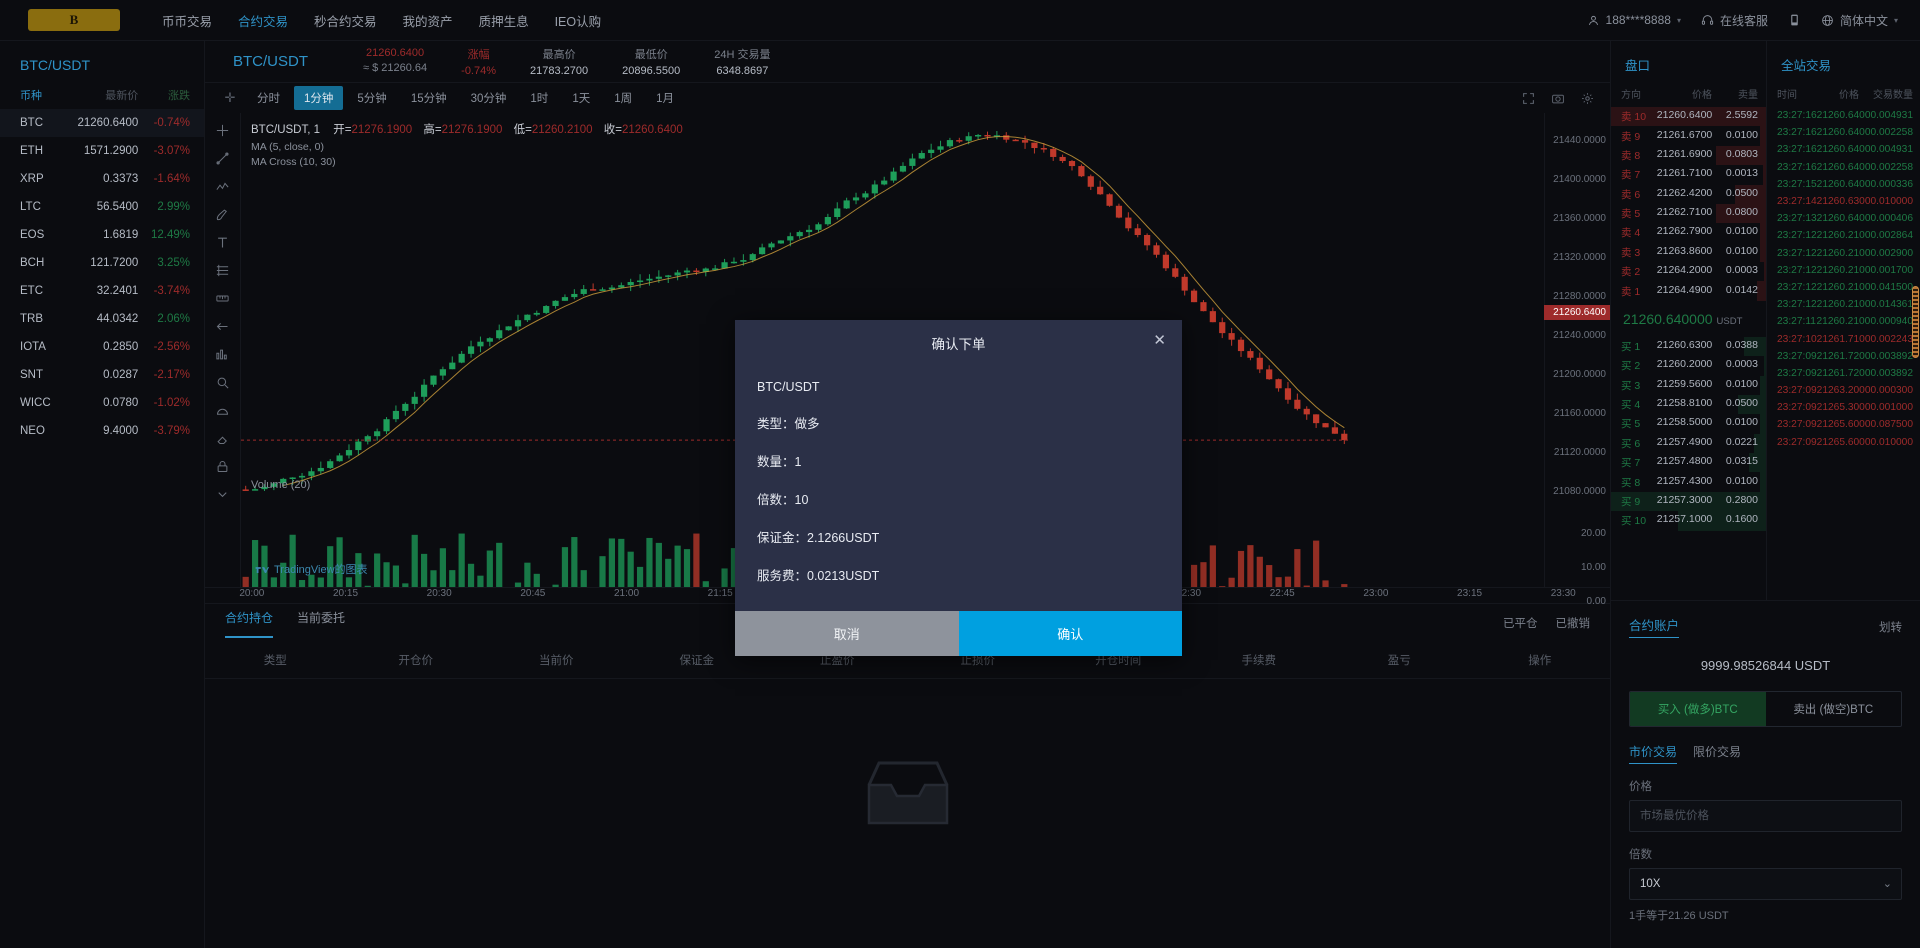  Describe the element at coordinates (1070, 633) in the screenshot. I see `confirm-button: 确认` at that location.